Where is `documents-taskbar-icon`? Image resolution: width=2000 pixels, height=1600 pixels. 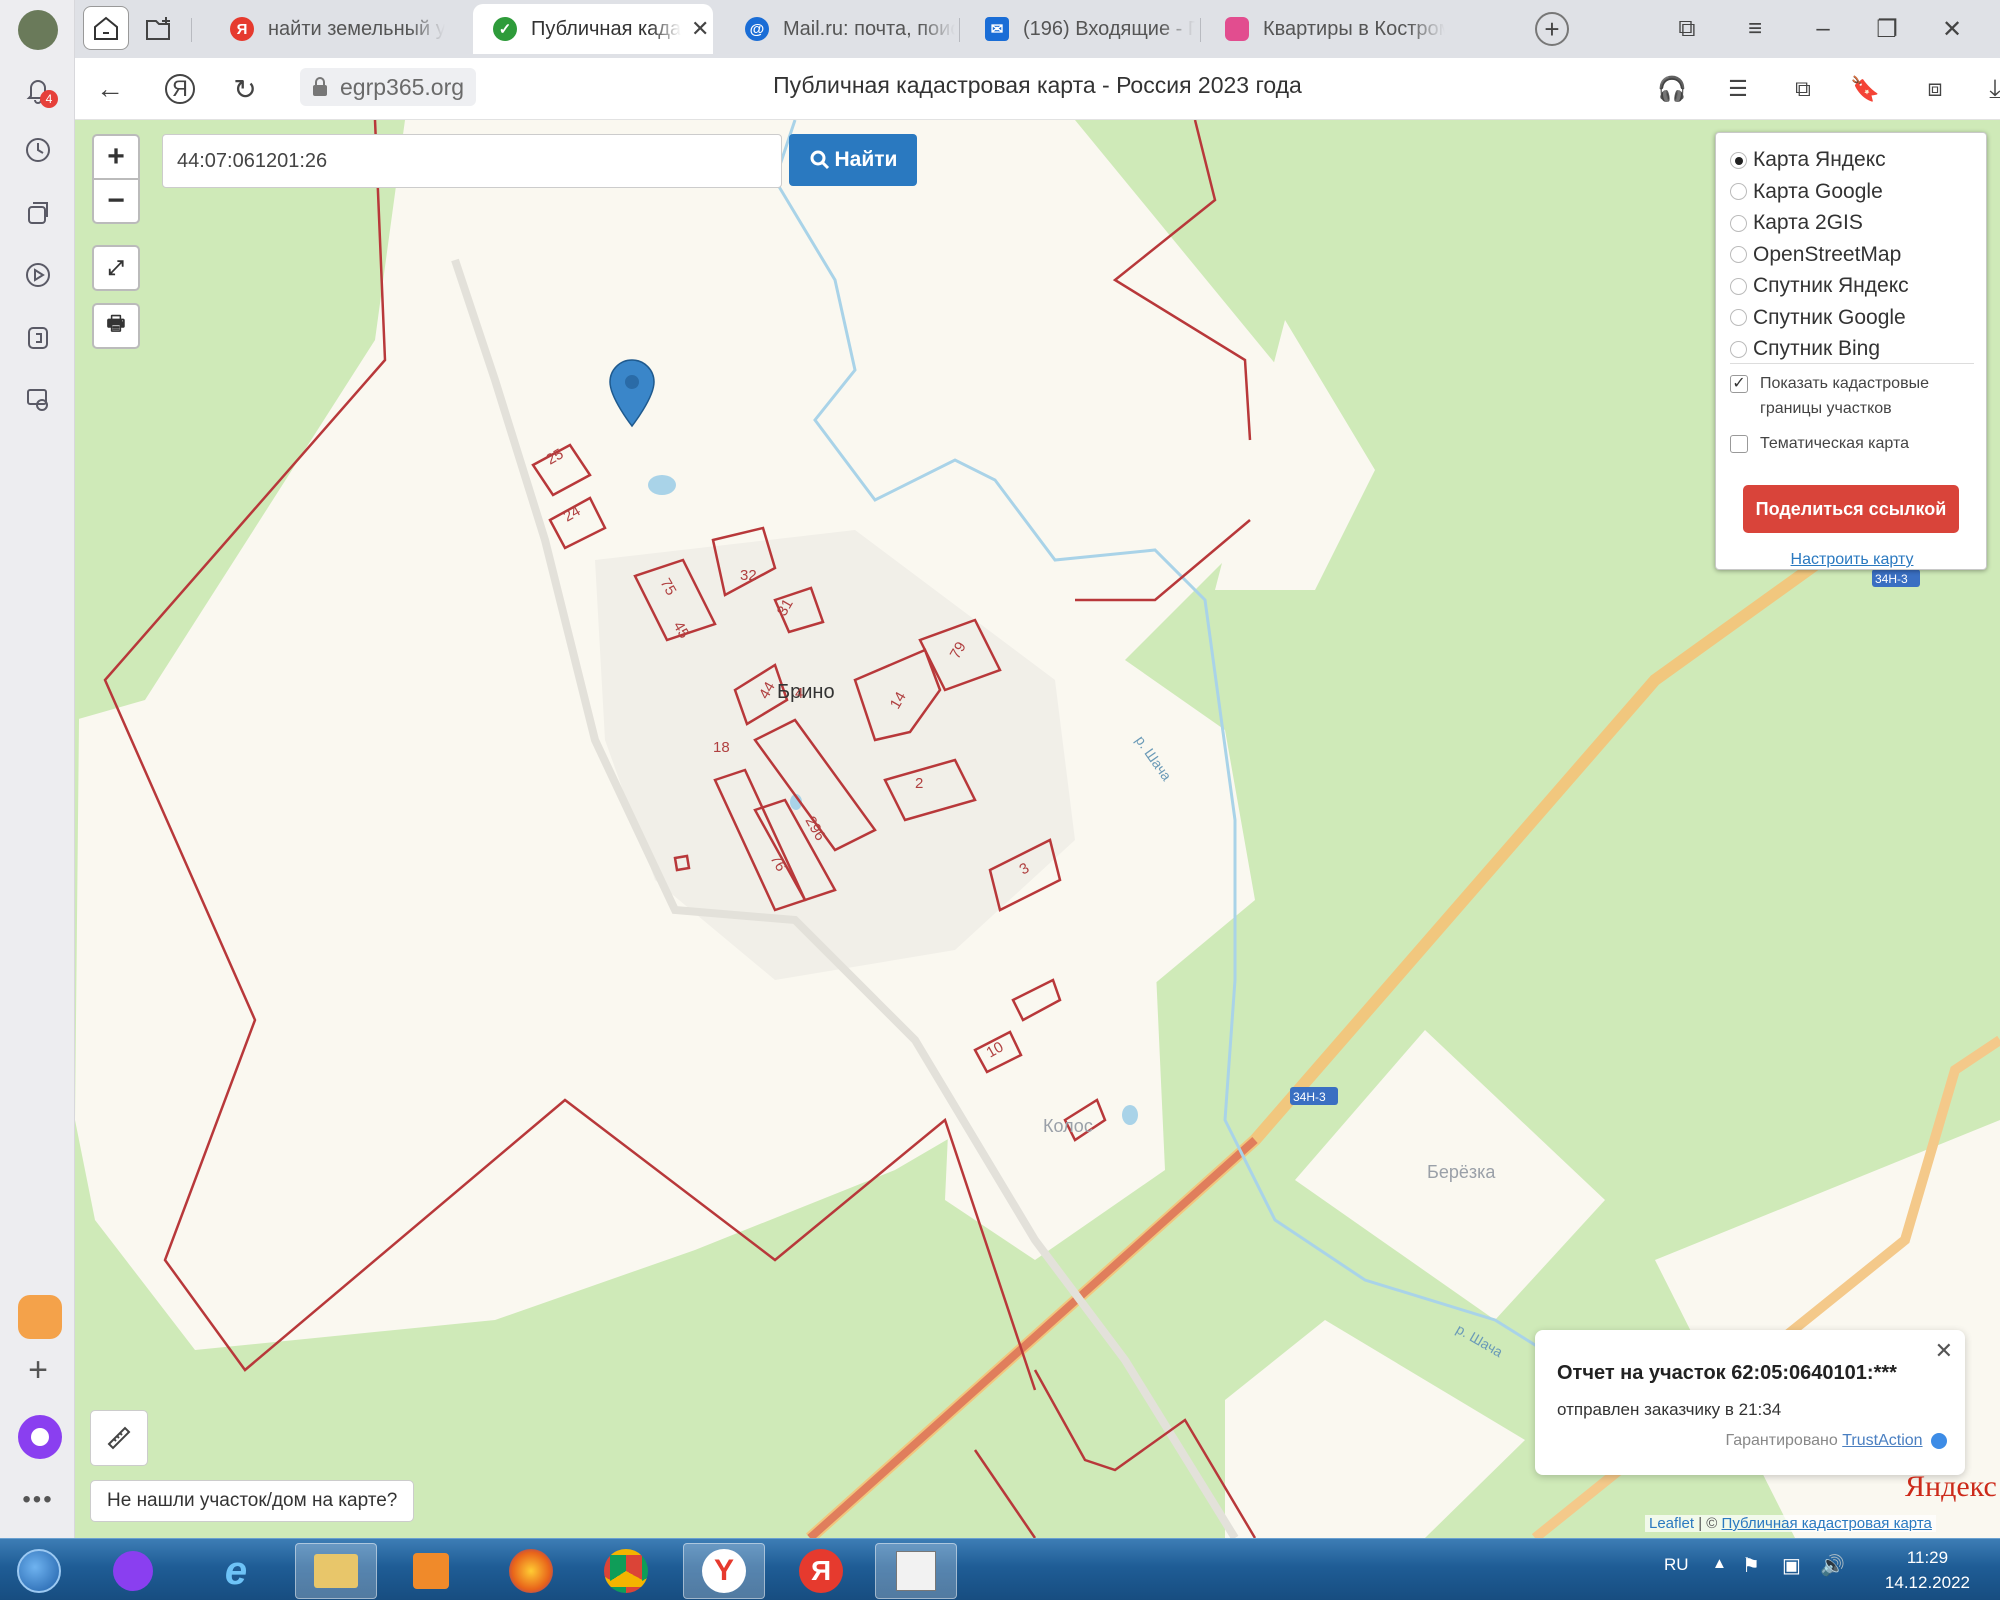 documents-taskbar-icon is located at coordinates (916, 1571).